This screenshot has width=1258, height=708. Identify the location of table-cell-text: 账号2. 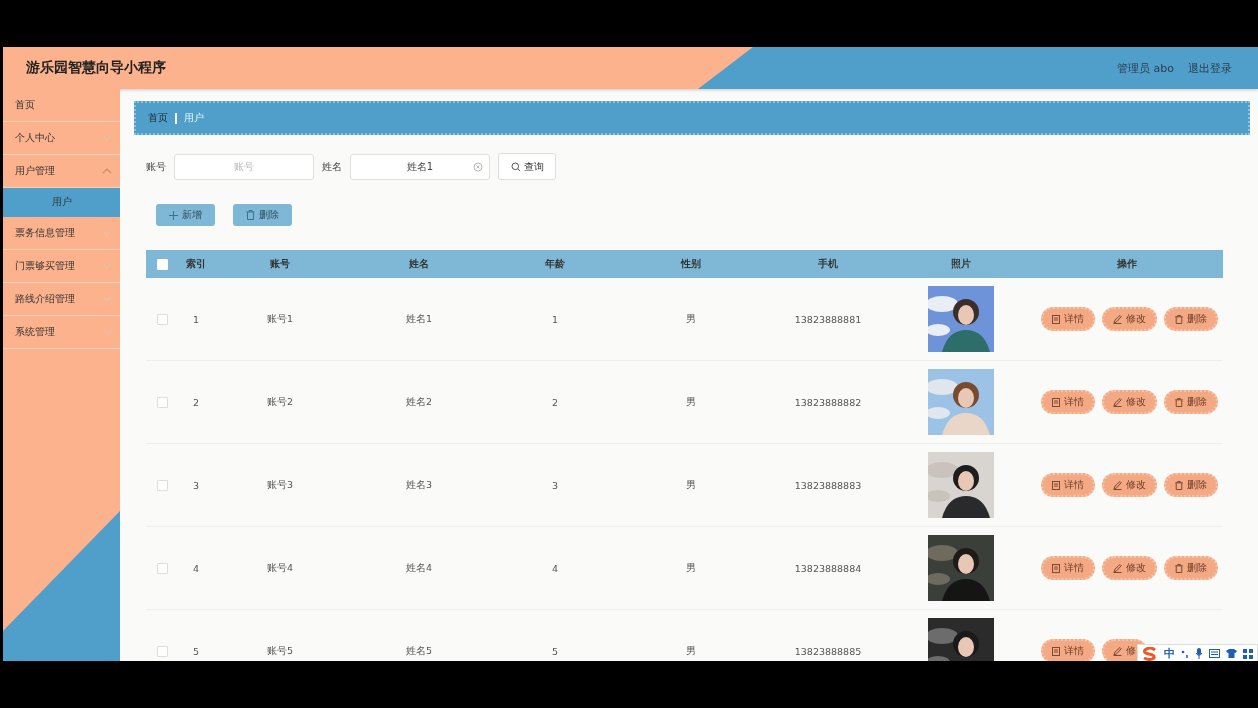
(279, 401).